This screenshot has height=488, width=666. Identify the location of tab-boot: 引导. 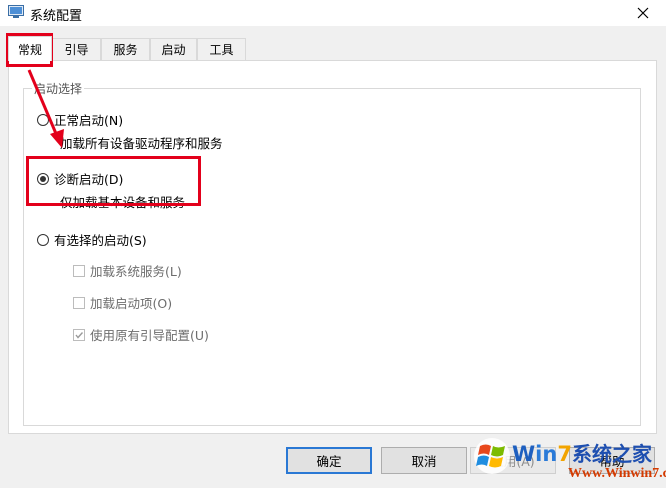
(76, 49).